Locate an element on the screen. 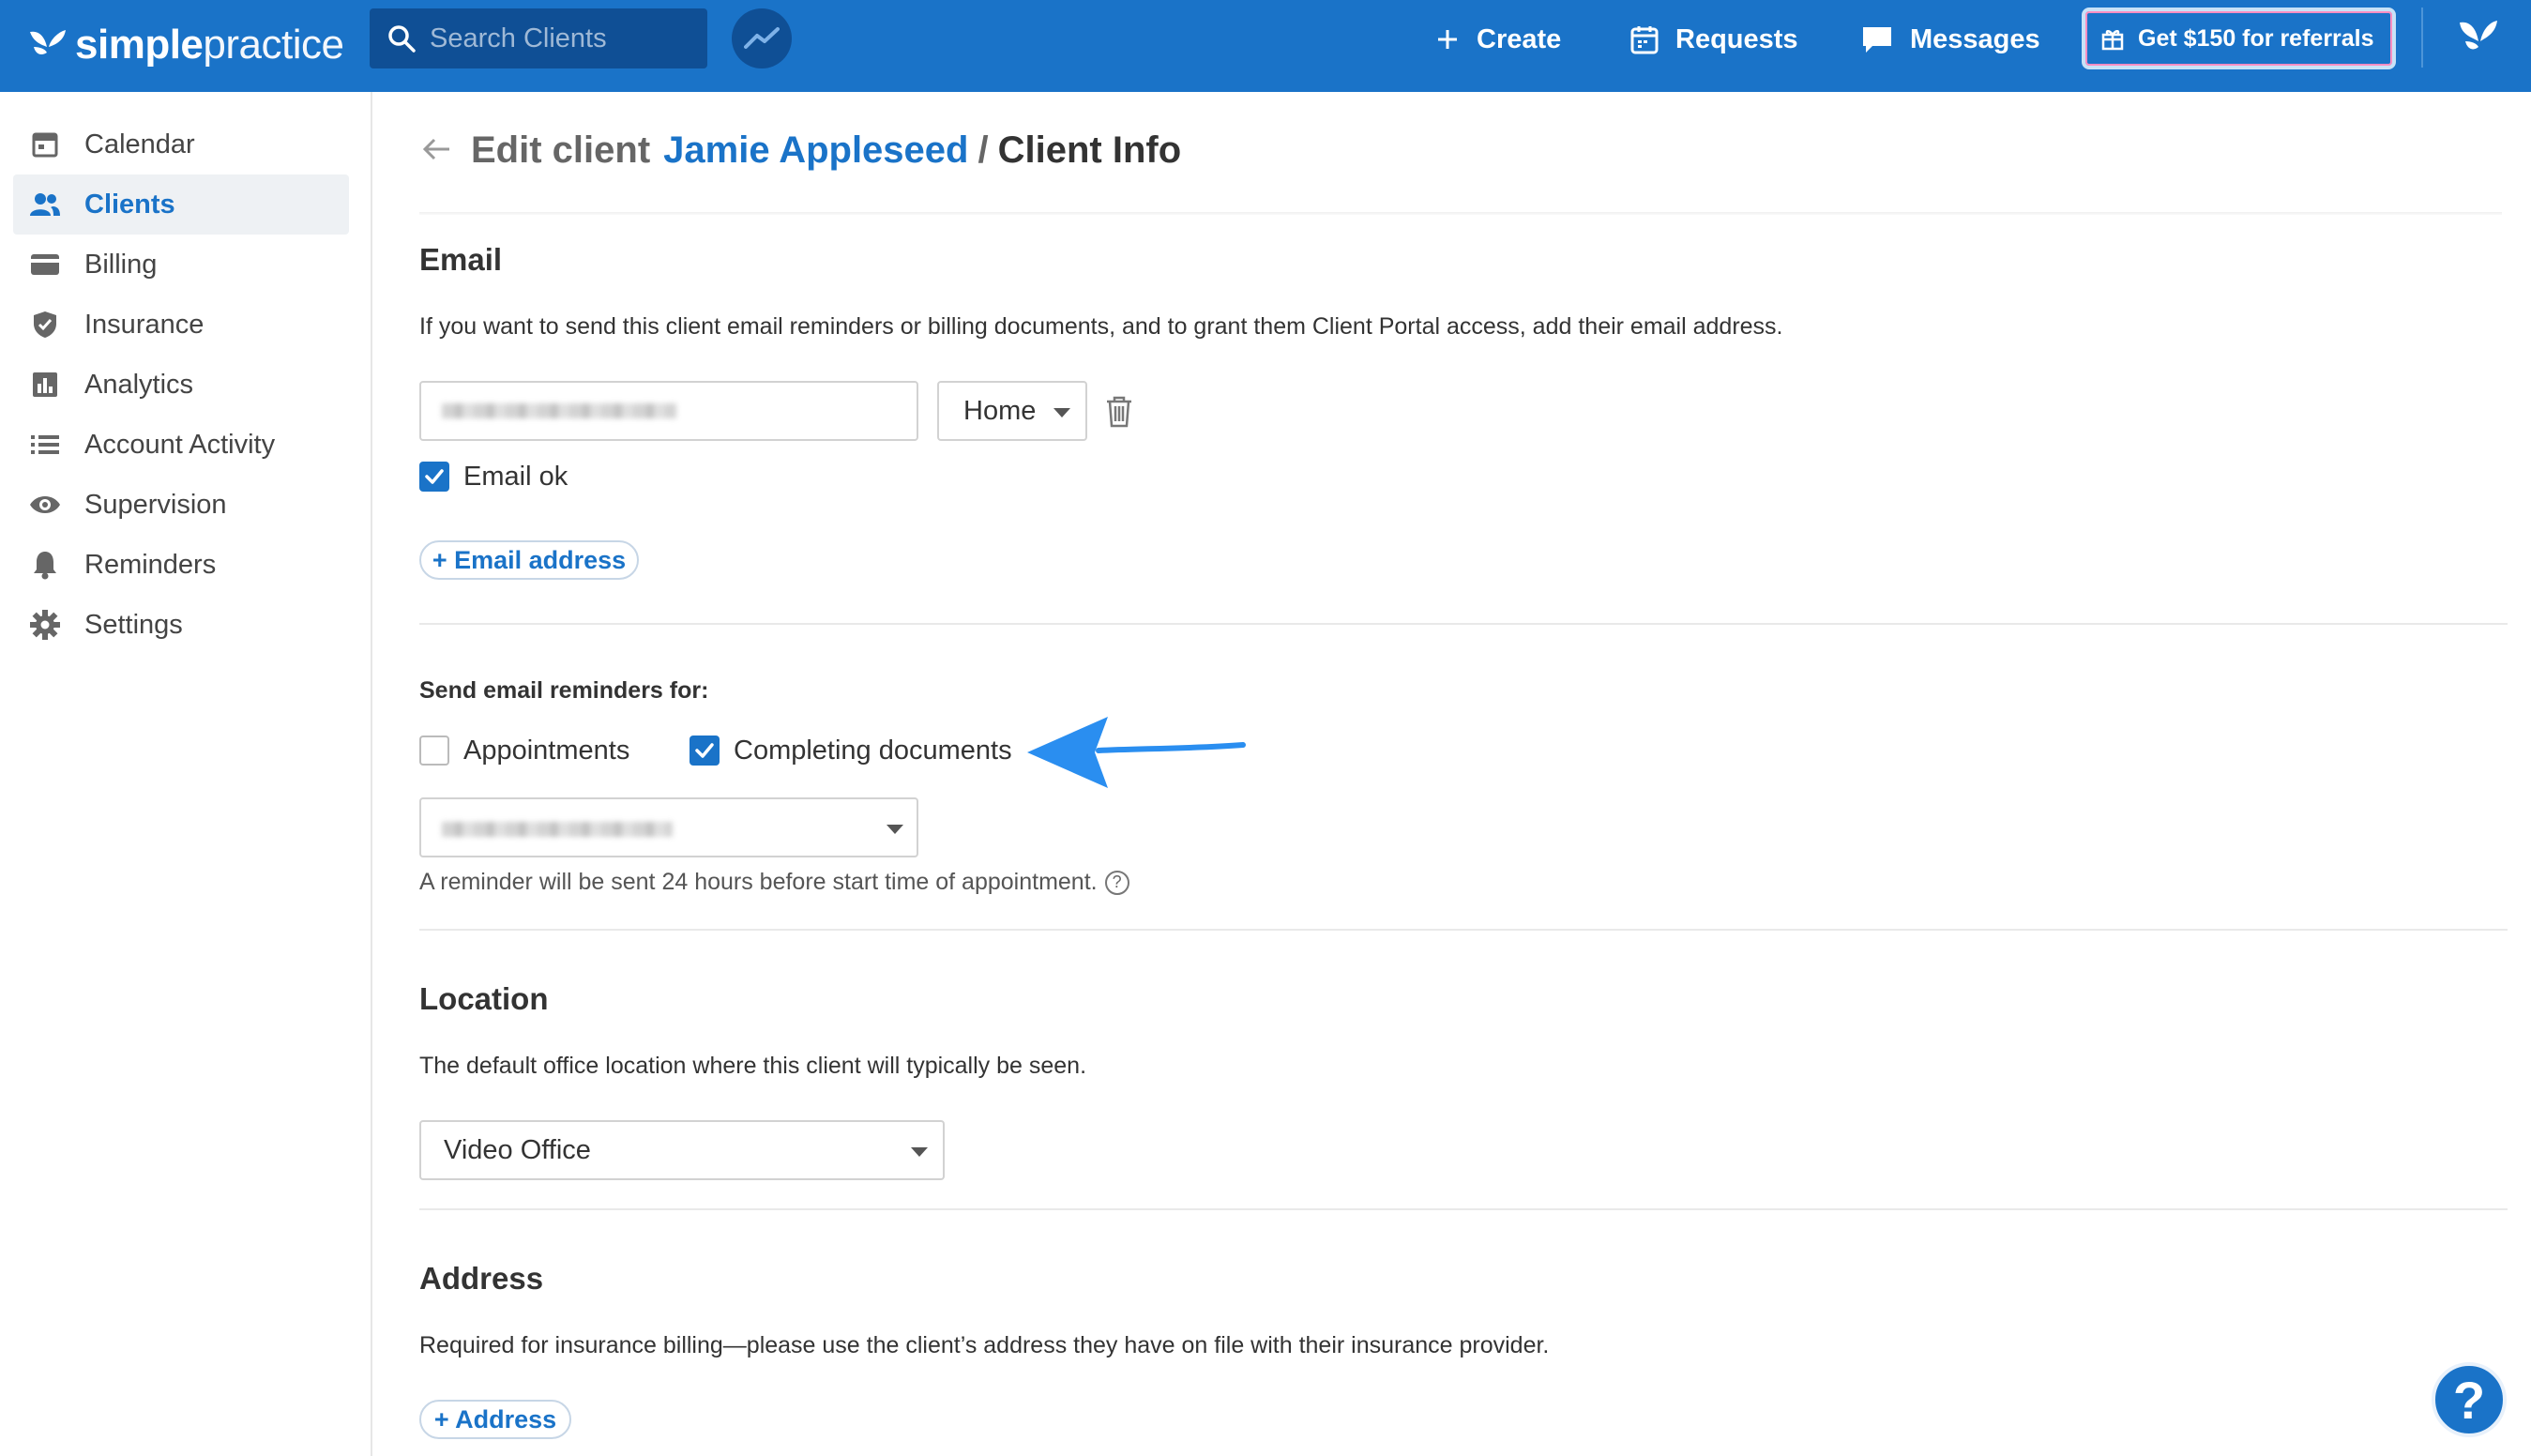 The height and width of the screenshot is (1456, 2531). trend-icon is located at coordinates (762, 38).